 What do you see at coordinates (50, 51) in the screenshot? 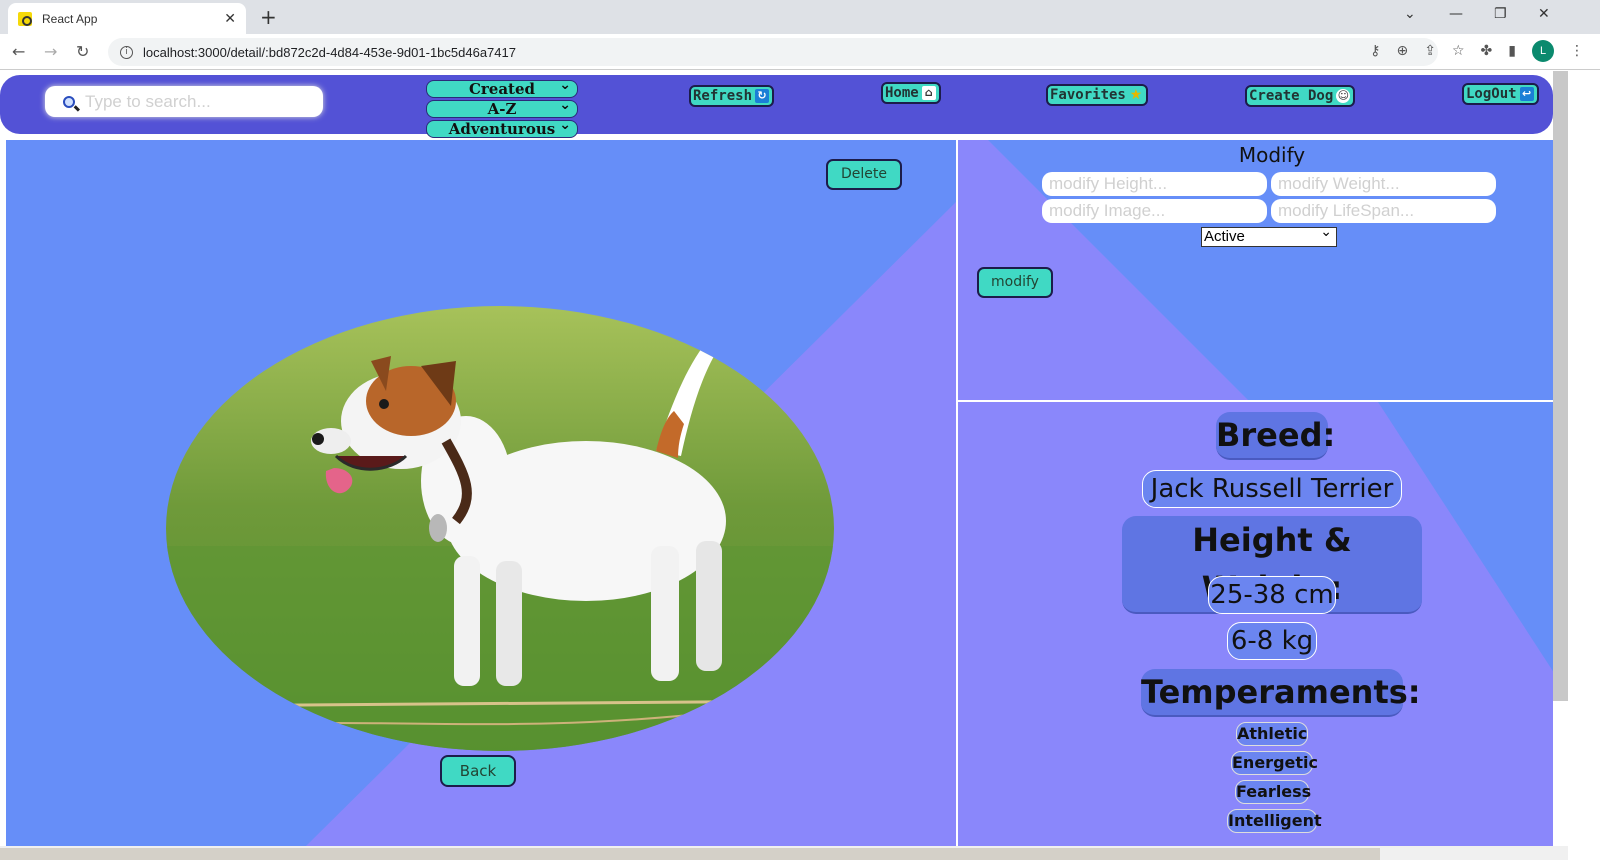
I see `forward-arrow-icon: →` at bounding box center [50, 51].